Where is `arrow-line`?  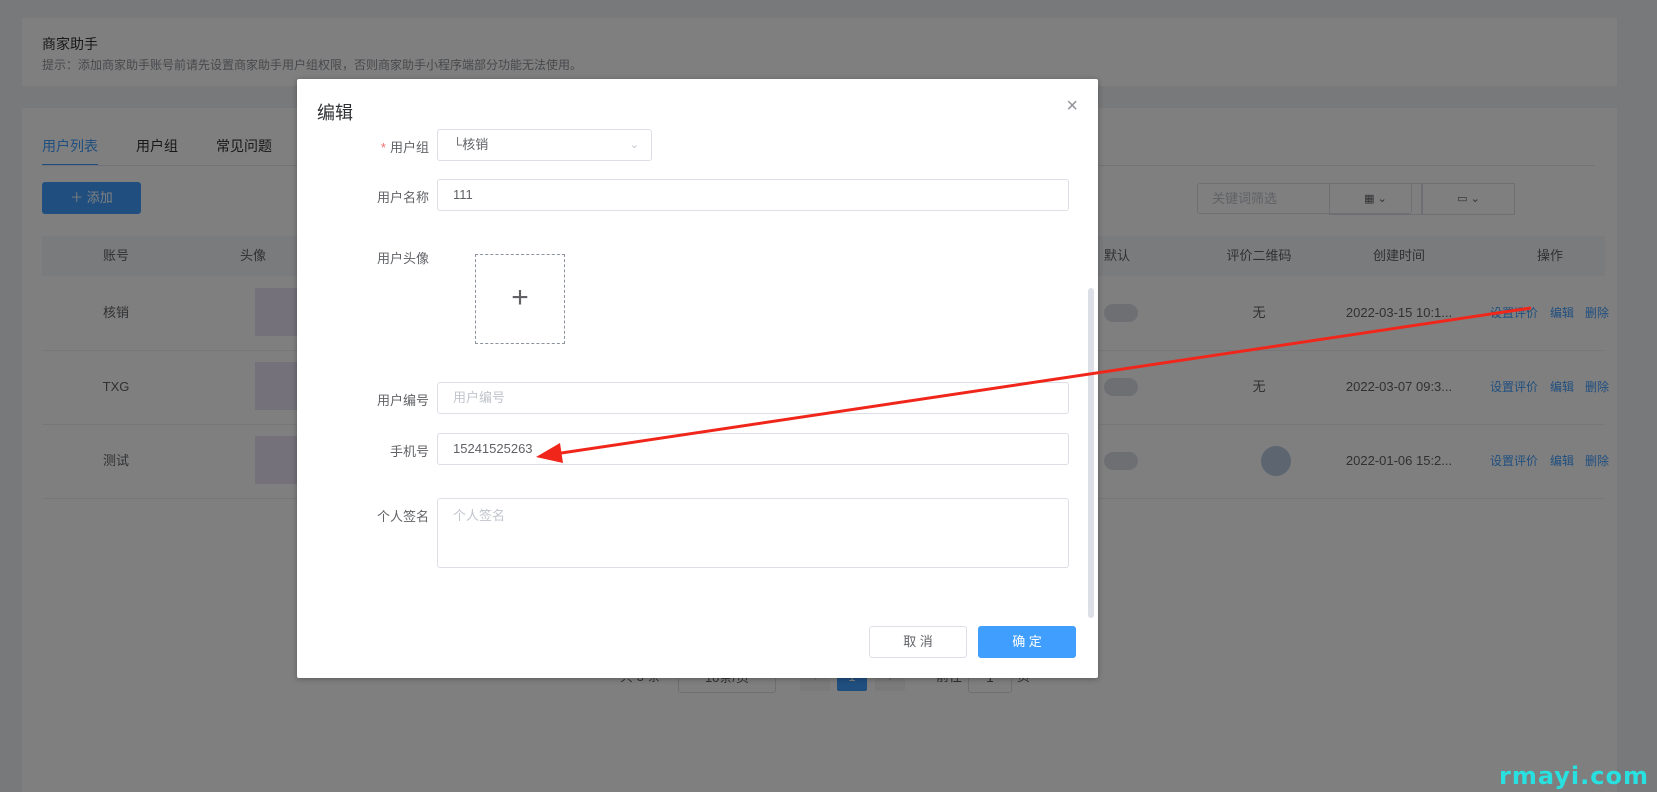 arrow-line is located at coordinates (1039, 381).